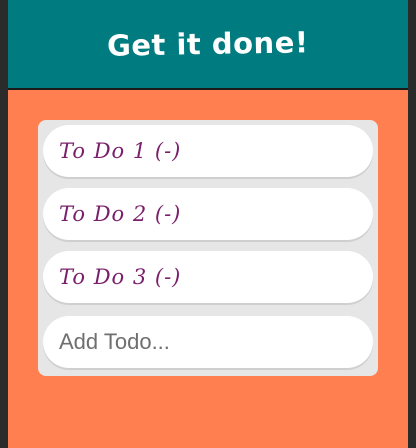  What do you see at coordinates (208, 214) in the screenshot?
I see `todo-item: To Do 2 (-)` at bounding box center [208, 214].